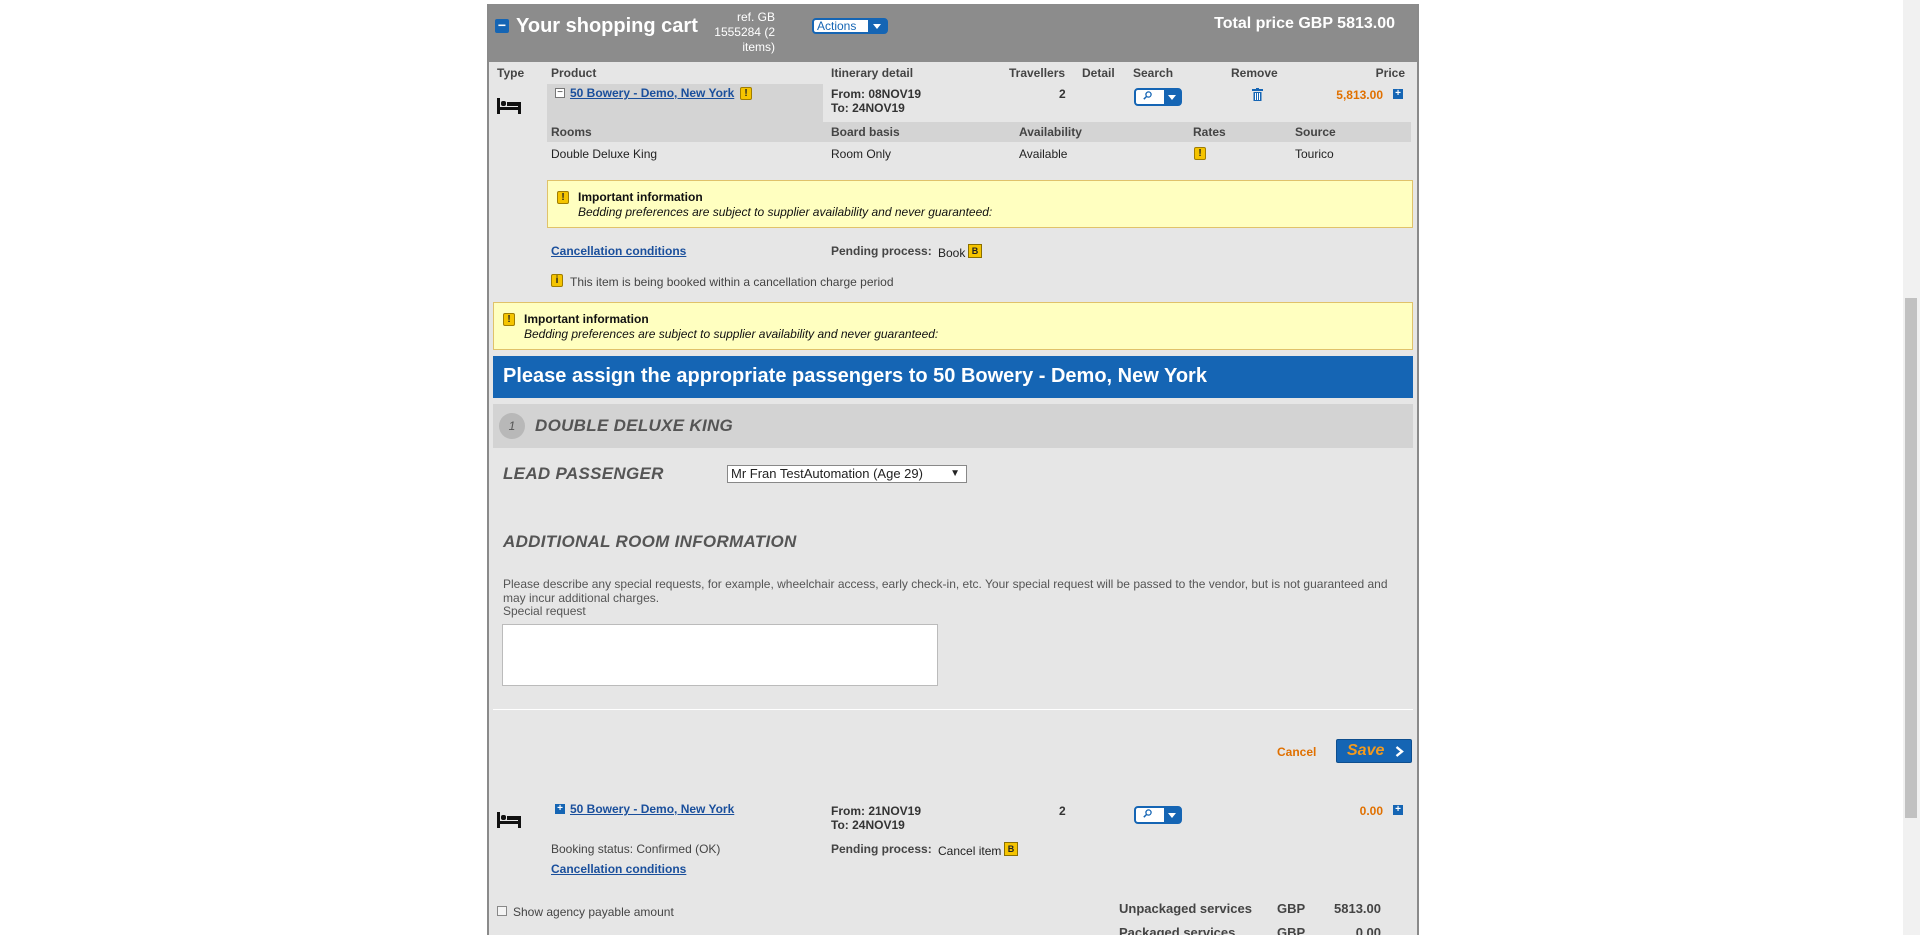 This screenshot has height=935, width=1920. I want to click on room-availability: Available, so click(1043, 154).